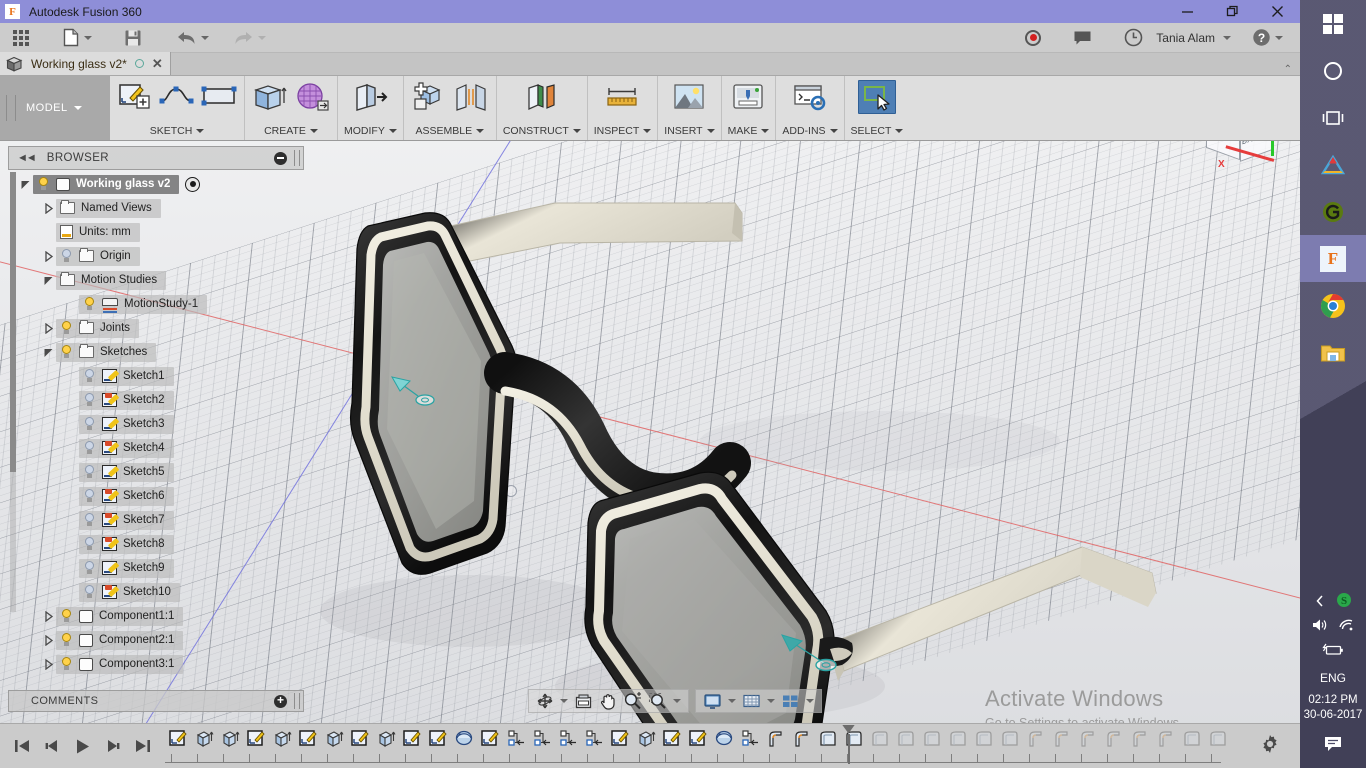  I want to click on step-back-button, so click(52, 746).